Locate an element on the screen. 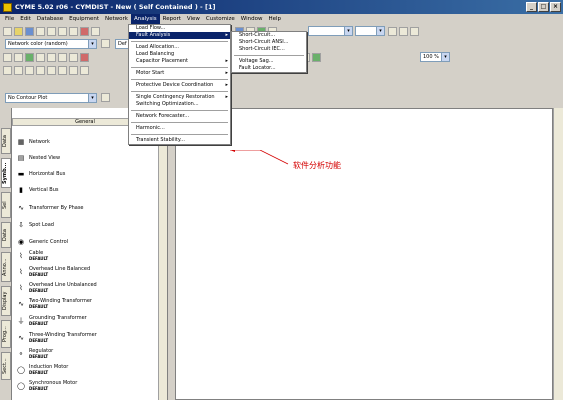 The height and width of the screenshot is (400, 563). link-icon is located at coordinates (51, 70).